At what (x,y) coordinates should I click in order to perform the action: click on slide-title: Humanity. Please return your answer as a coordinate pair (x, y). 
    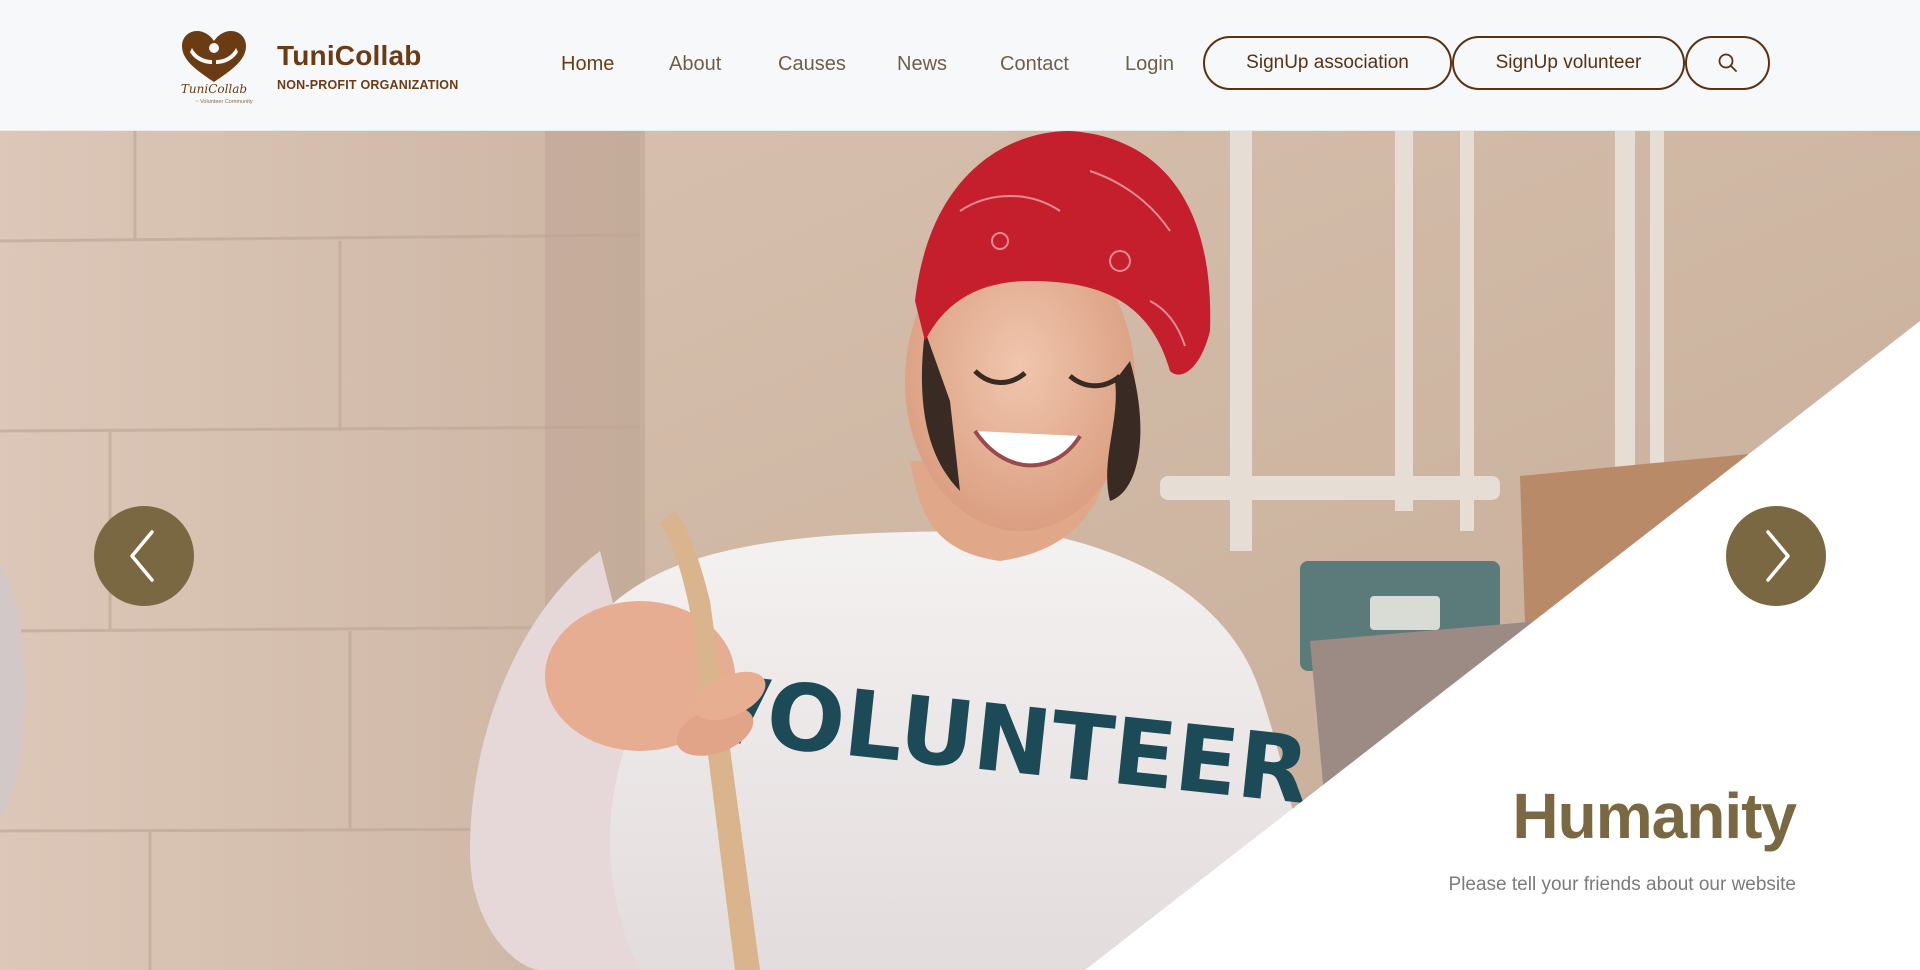
    Looking at the image, I should click on (1654, 816).